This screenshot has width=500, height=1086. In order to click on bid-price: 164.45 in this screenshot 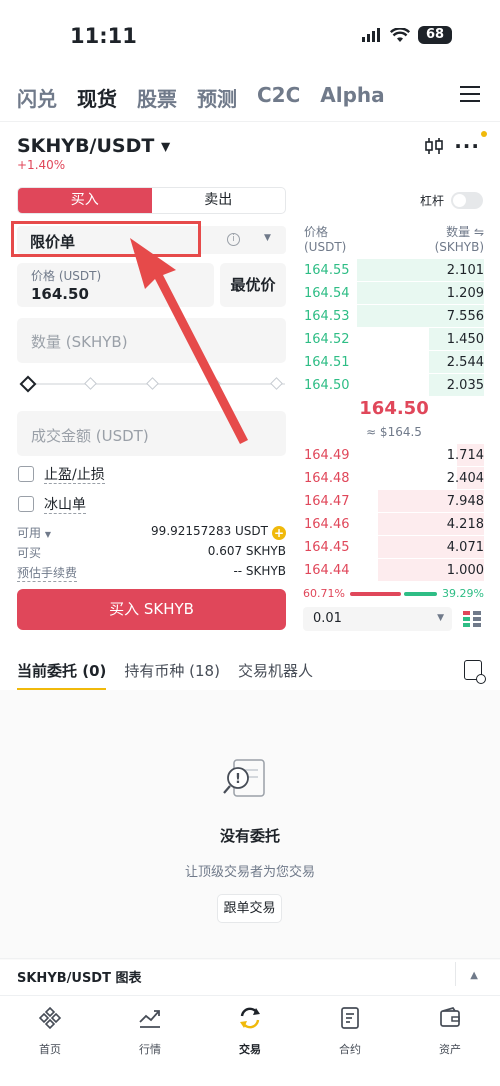, I will do `click(327, 547)`.